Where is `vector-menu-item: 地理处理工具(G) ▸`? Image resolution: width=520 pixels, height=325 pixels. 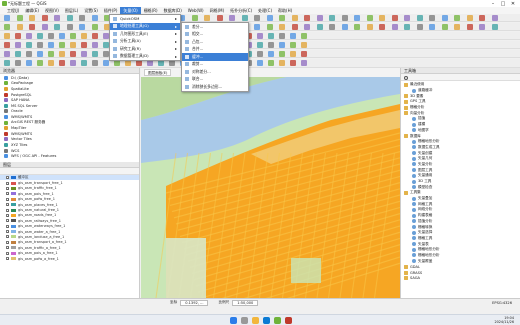
vector-menu-item: 地理处理工具(G) ▸ is located at coordinates (145, 26).